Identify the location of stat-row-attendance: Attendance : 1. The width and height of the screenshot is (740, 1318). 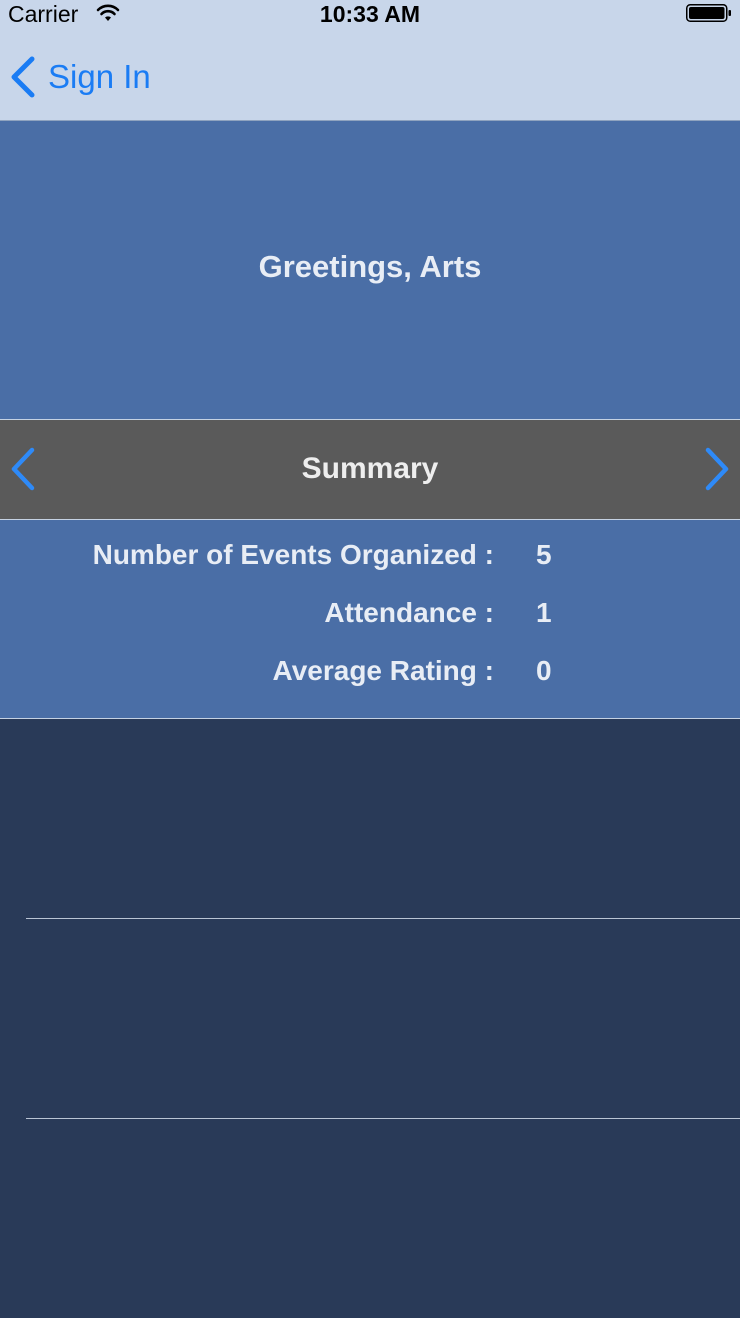
(370, 613).